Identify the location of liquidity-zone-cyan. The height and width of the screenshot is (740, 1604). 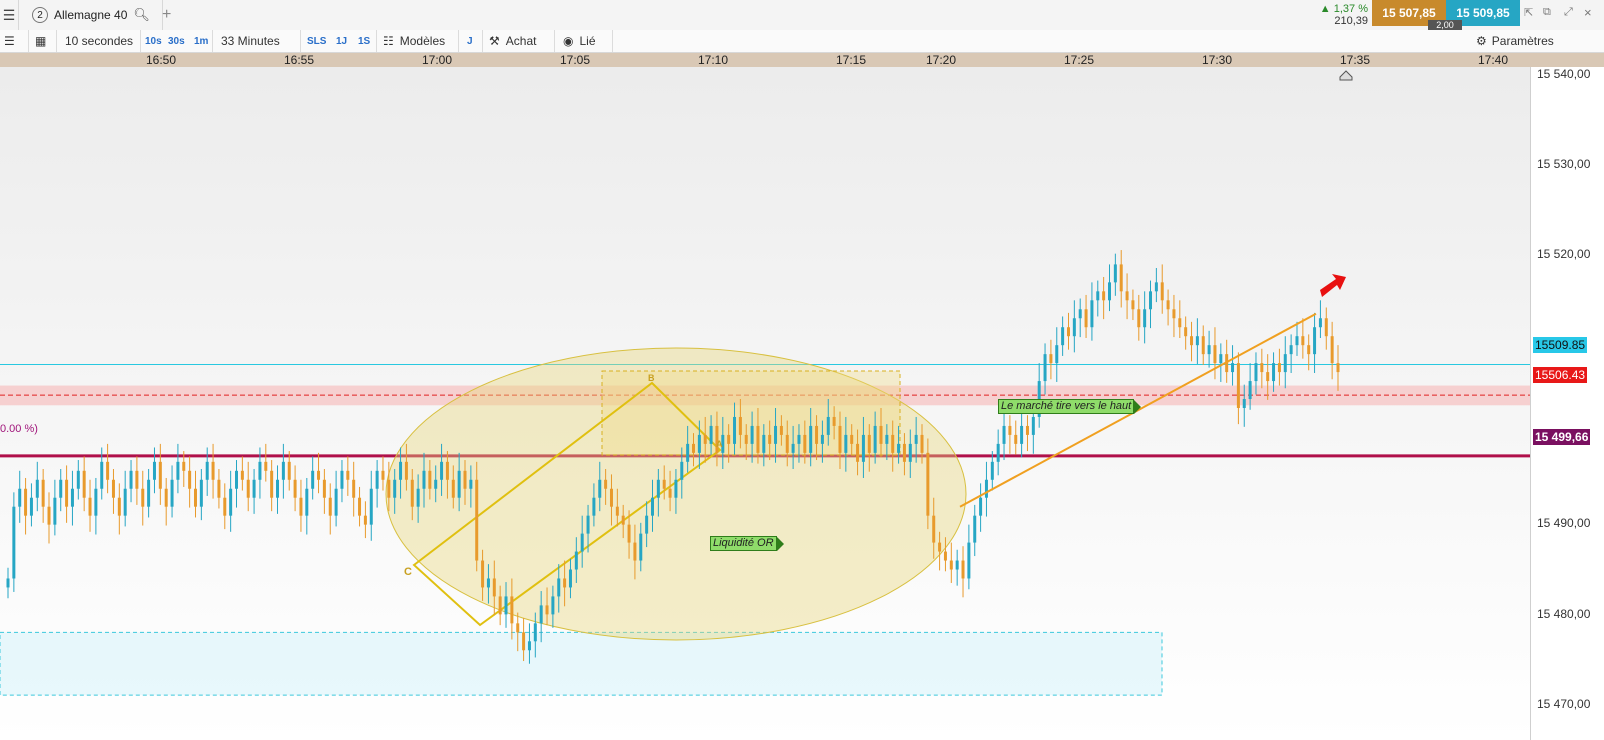
(581, 663).